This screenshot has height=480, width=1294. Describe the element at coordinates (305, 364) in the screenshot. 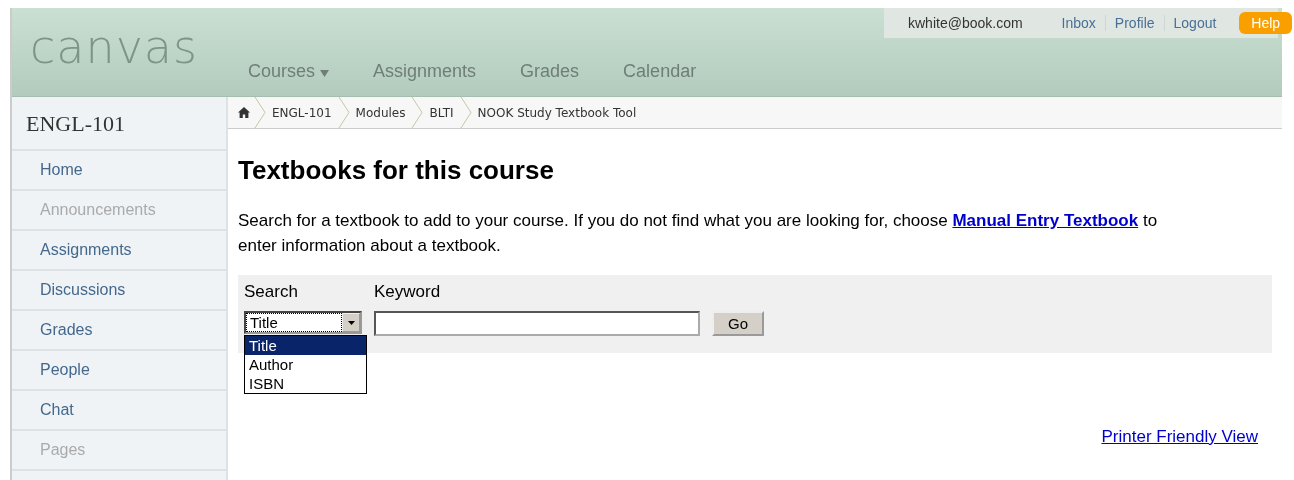

I see `dropdown-option: Author` at that location.